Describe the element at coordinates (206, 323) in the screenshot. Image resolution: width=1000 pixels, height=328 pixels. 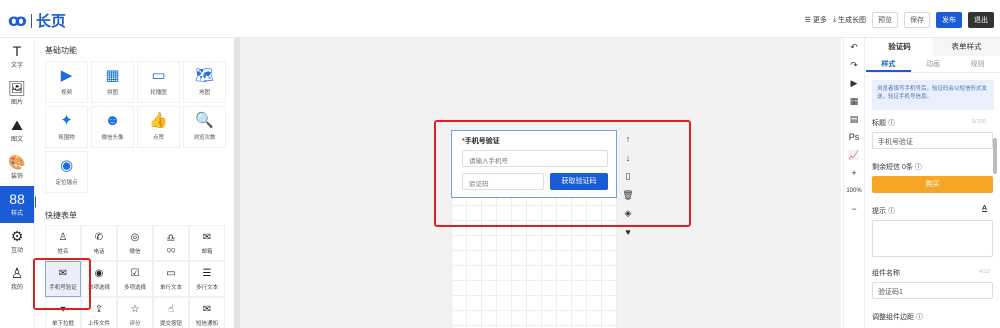
I see `tile-label: 短信通知` at that location.